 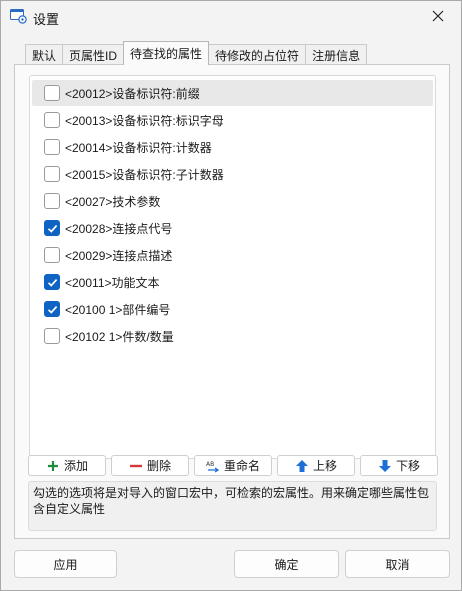 I want to click on tab-strip: 默认 页属性ID 待查找的属性 待修改的占位符 注册信息, so click(x=196, y=53).